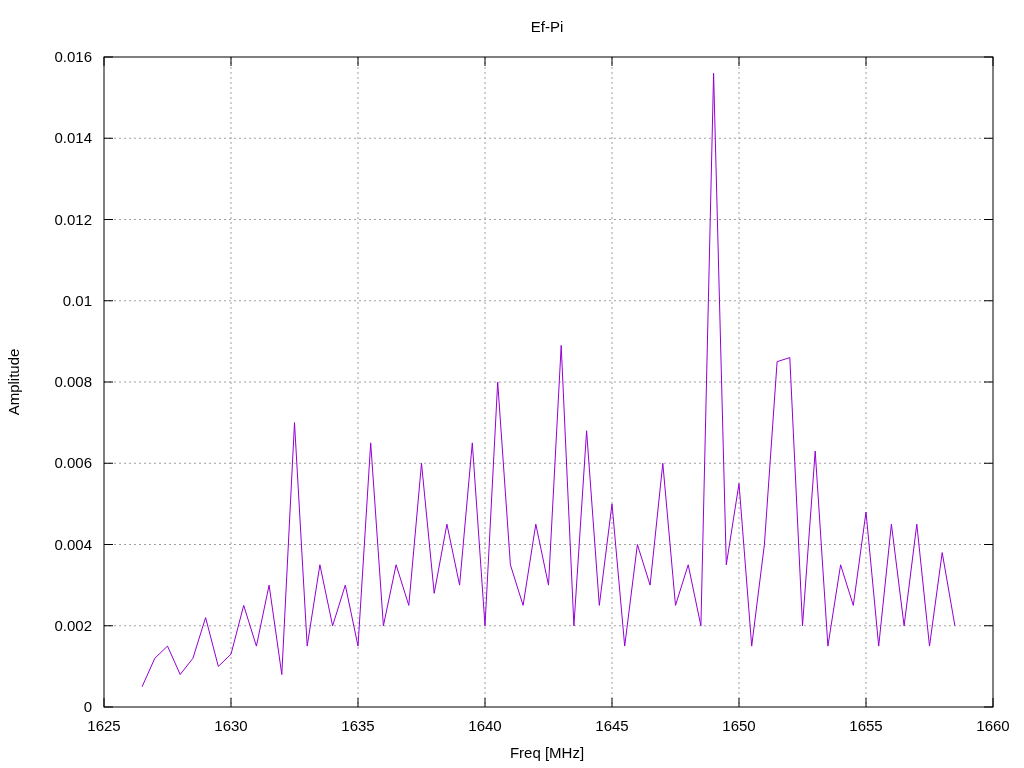 The height and width of the screenshot is (768, 1024). Describe the element at coordinates (612, 725) in the screenshot. I see `tick-label: 1645` at that location.